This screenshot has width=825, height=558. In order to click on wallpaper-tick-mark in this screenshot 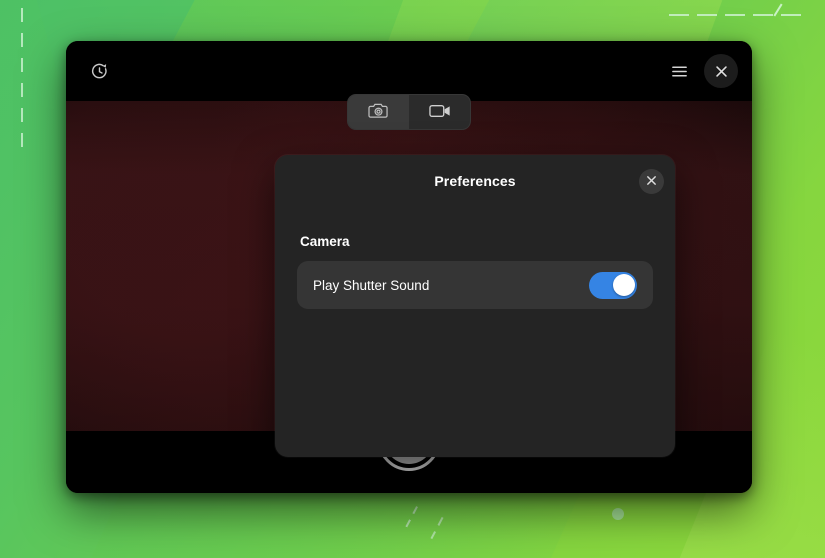, I will do `click(778, 10)`.